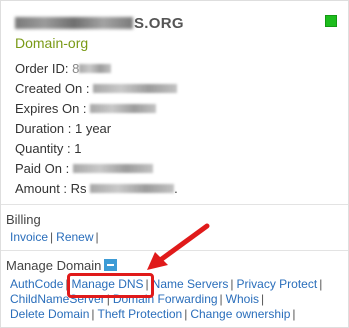  Describe the element at coordinates (23, 219) in the screenshot. I see `billing-title: Billing` at that location.